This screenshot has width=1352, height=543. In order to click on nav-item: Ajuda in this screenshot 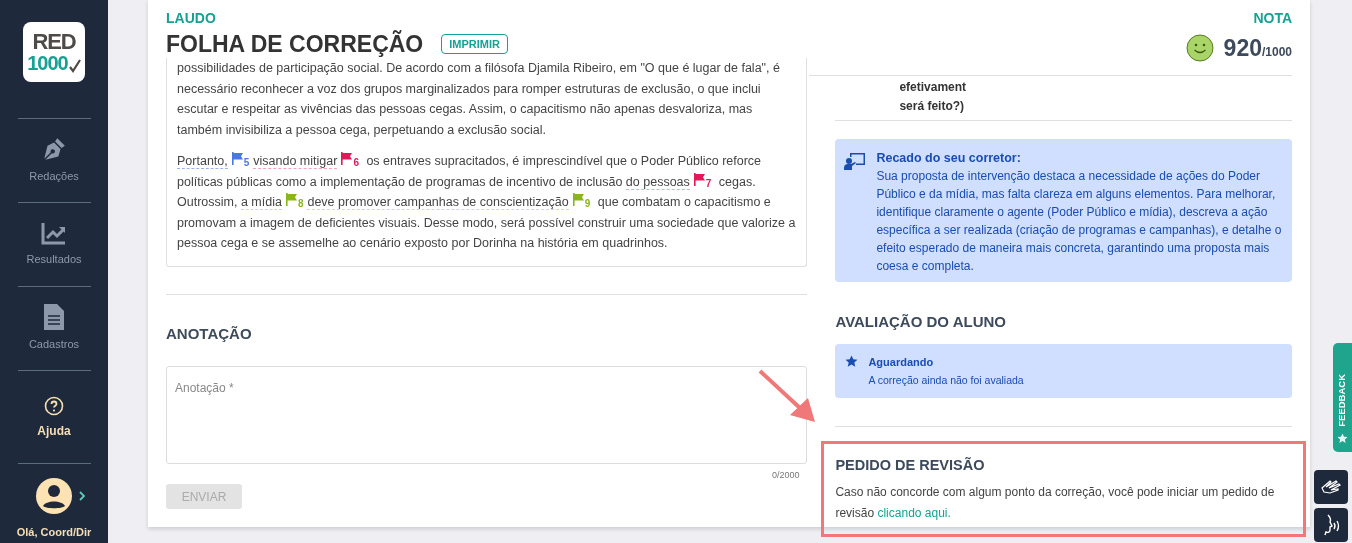, I will do `click(54, 412)`.